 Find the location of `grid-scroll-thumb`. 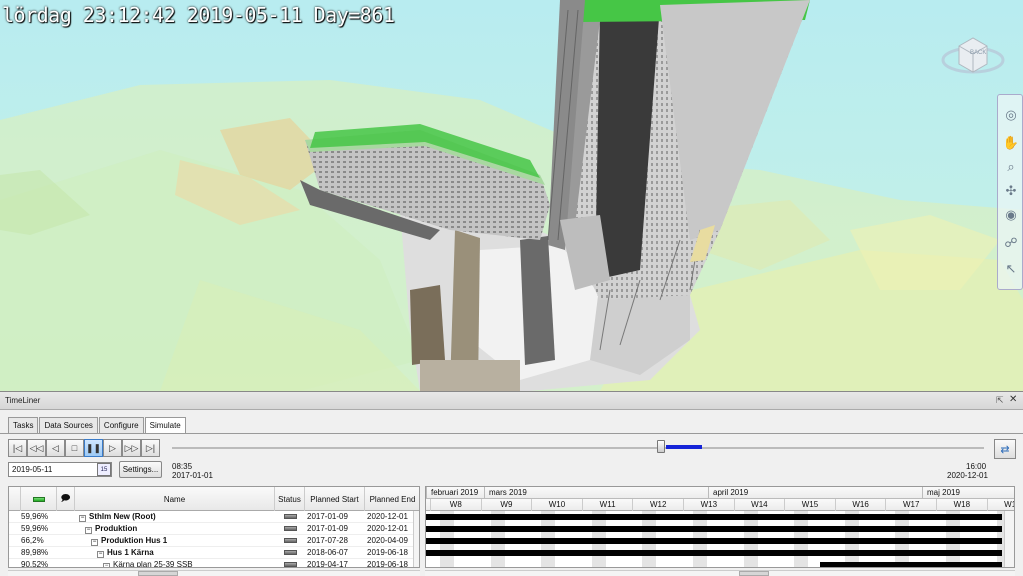

grid-scroll-thumb is located at coordinates (158, 573).